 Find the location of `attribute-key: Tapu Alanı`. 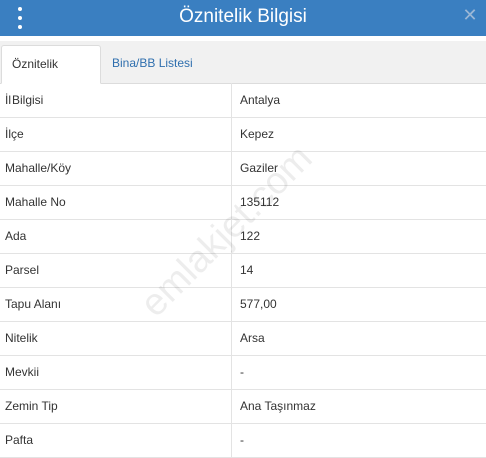

attribute-key: Tapu Alanı is located at coordinates (116, 304).